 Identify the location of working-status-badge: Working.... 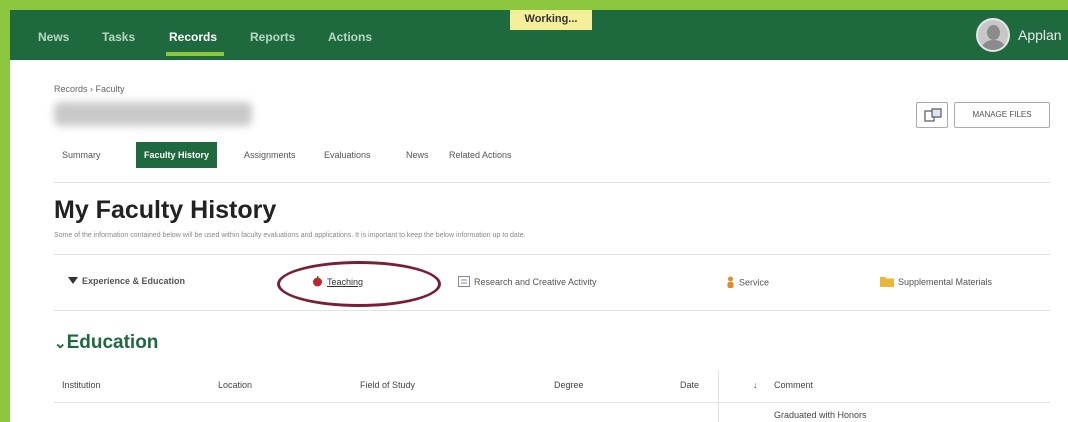
(551, 20).